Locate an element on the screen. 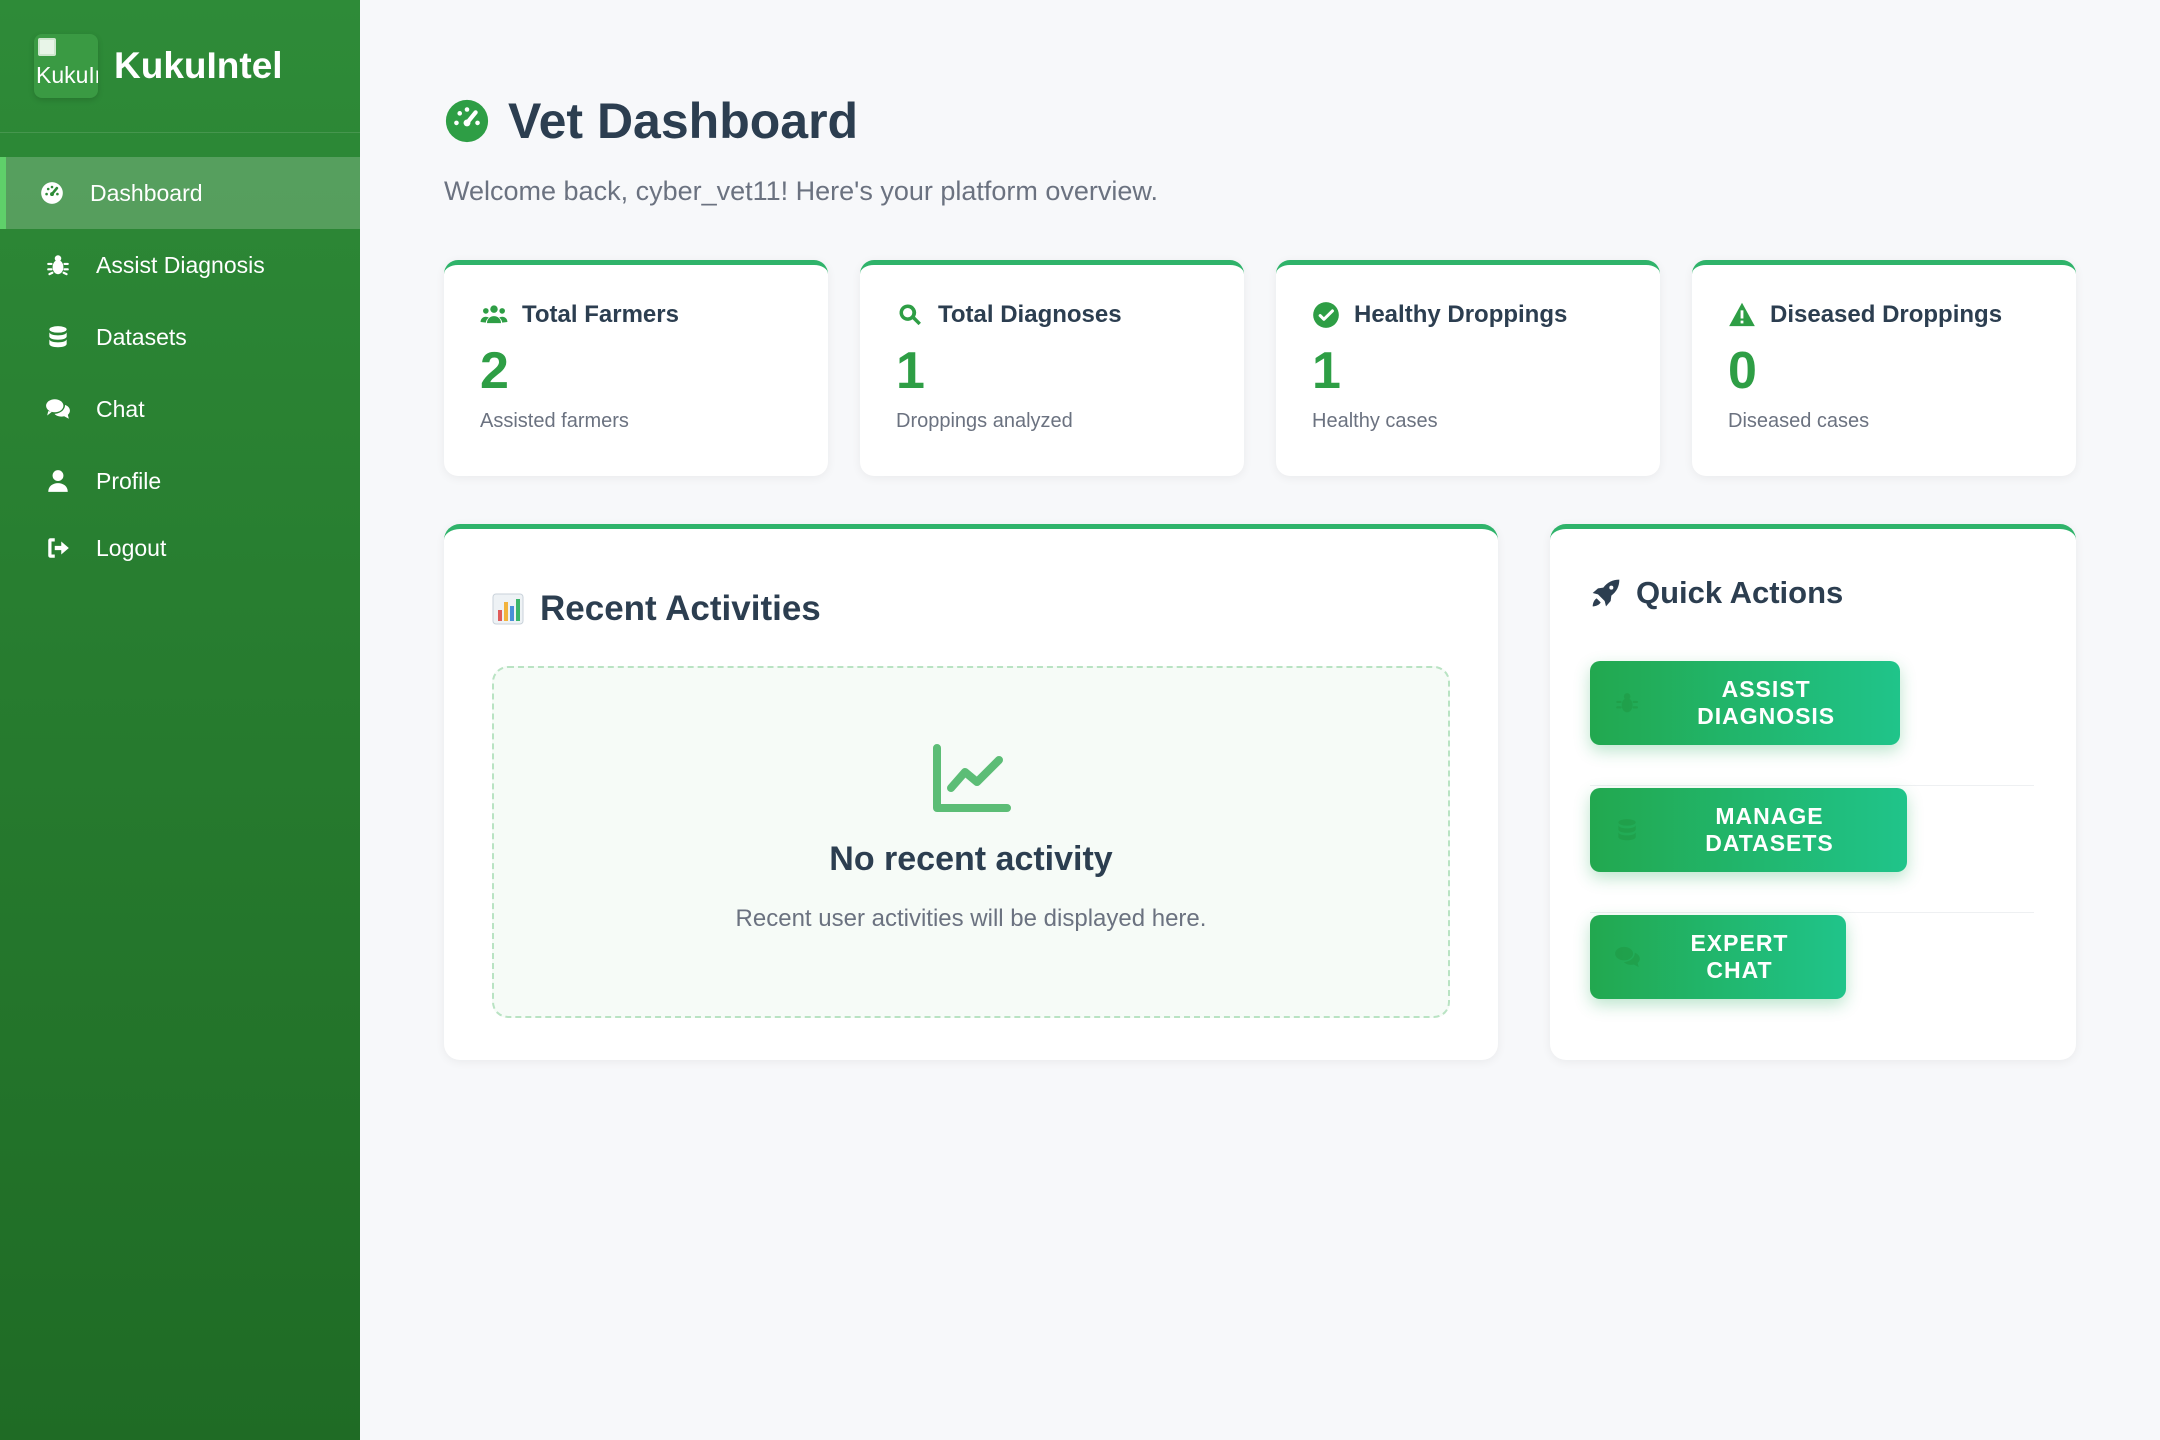  stat-title: Total Farmers is located at coordinates (600, 314).